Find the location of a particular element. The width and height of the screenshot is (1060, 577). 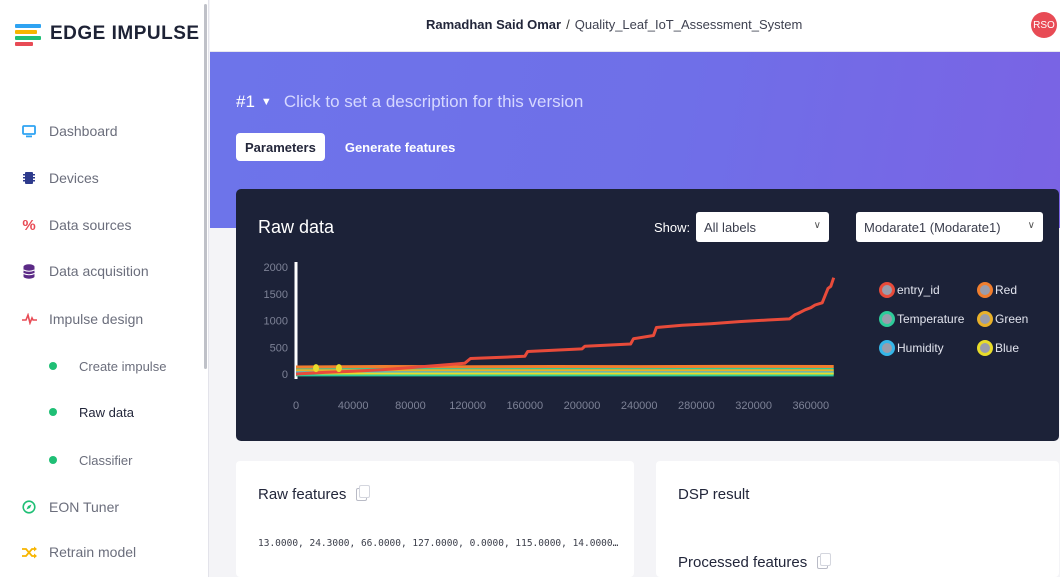

sidebar-subitem-create-impulse: Create impulse is located at coordinates (102, 366).